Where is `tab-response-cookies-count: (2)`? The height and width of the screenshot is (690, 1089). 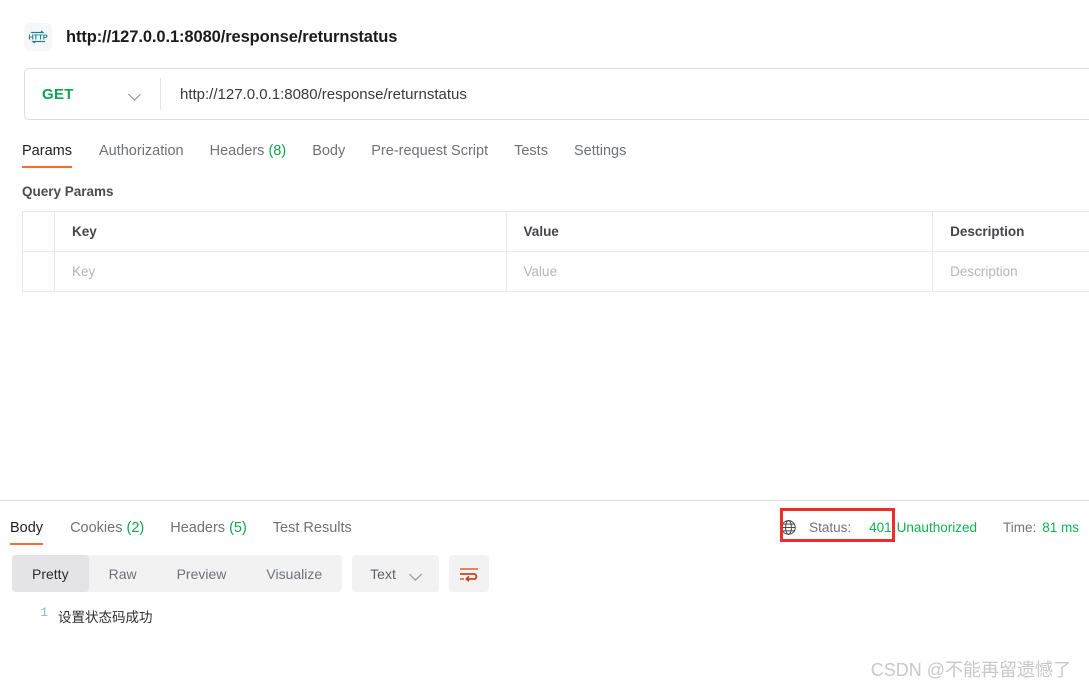 tab-response-cookies-count: (2) is located at coordinates (135, 528).